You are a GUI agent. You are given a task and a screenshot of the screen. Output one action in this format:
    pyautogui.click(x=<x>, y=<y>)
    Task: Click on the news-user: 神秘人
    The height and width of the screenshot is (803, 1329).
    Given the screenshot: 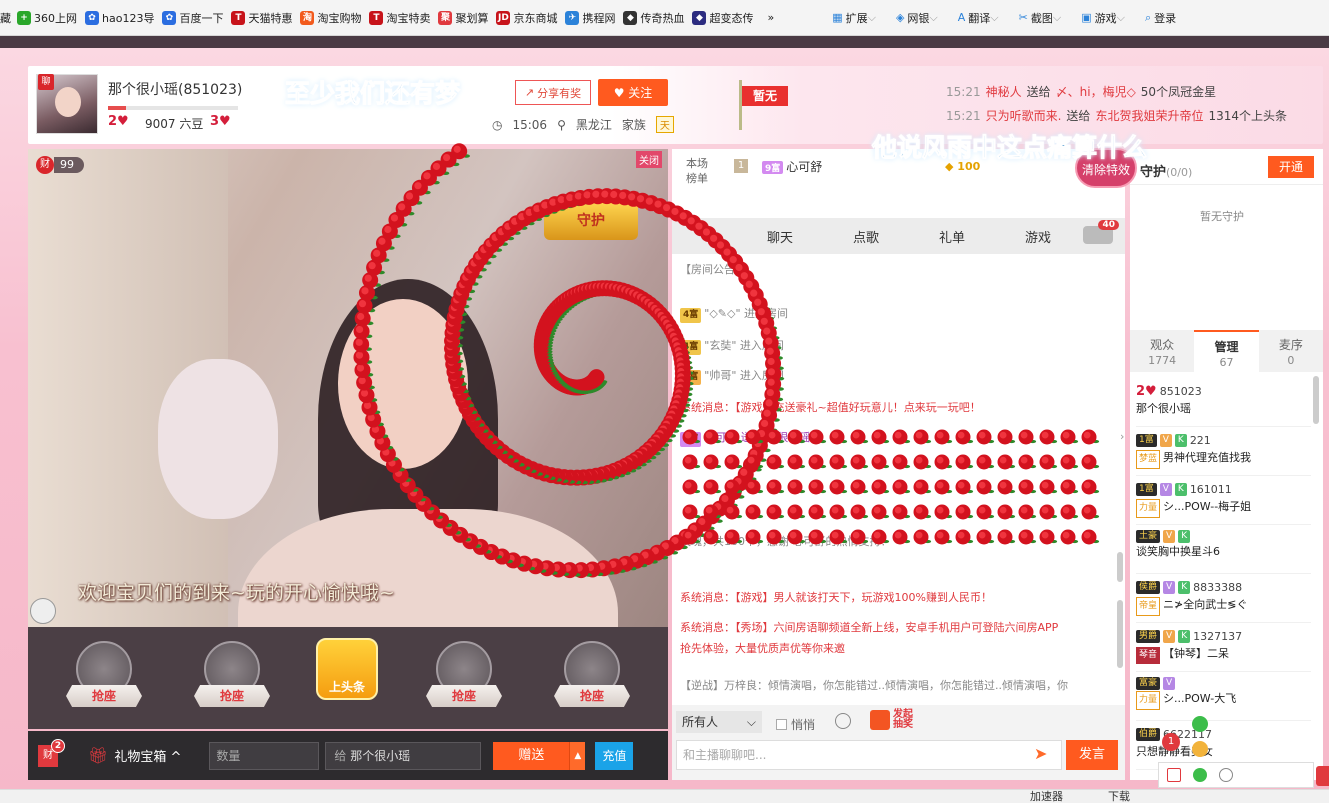 What is the action you would take?
    pyautogui.click(x=1004, y=92)
    